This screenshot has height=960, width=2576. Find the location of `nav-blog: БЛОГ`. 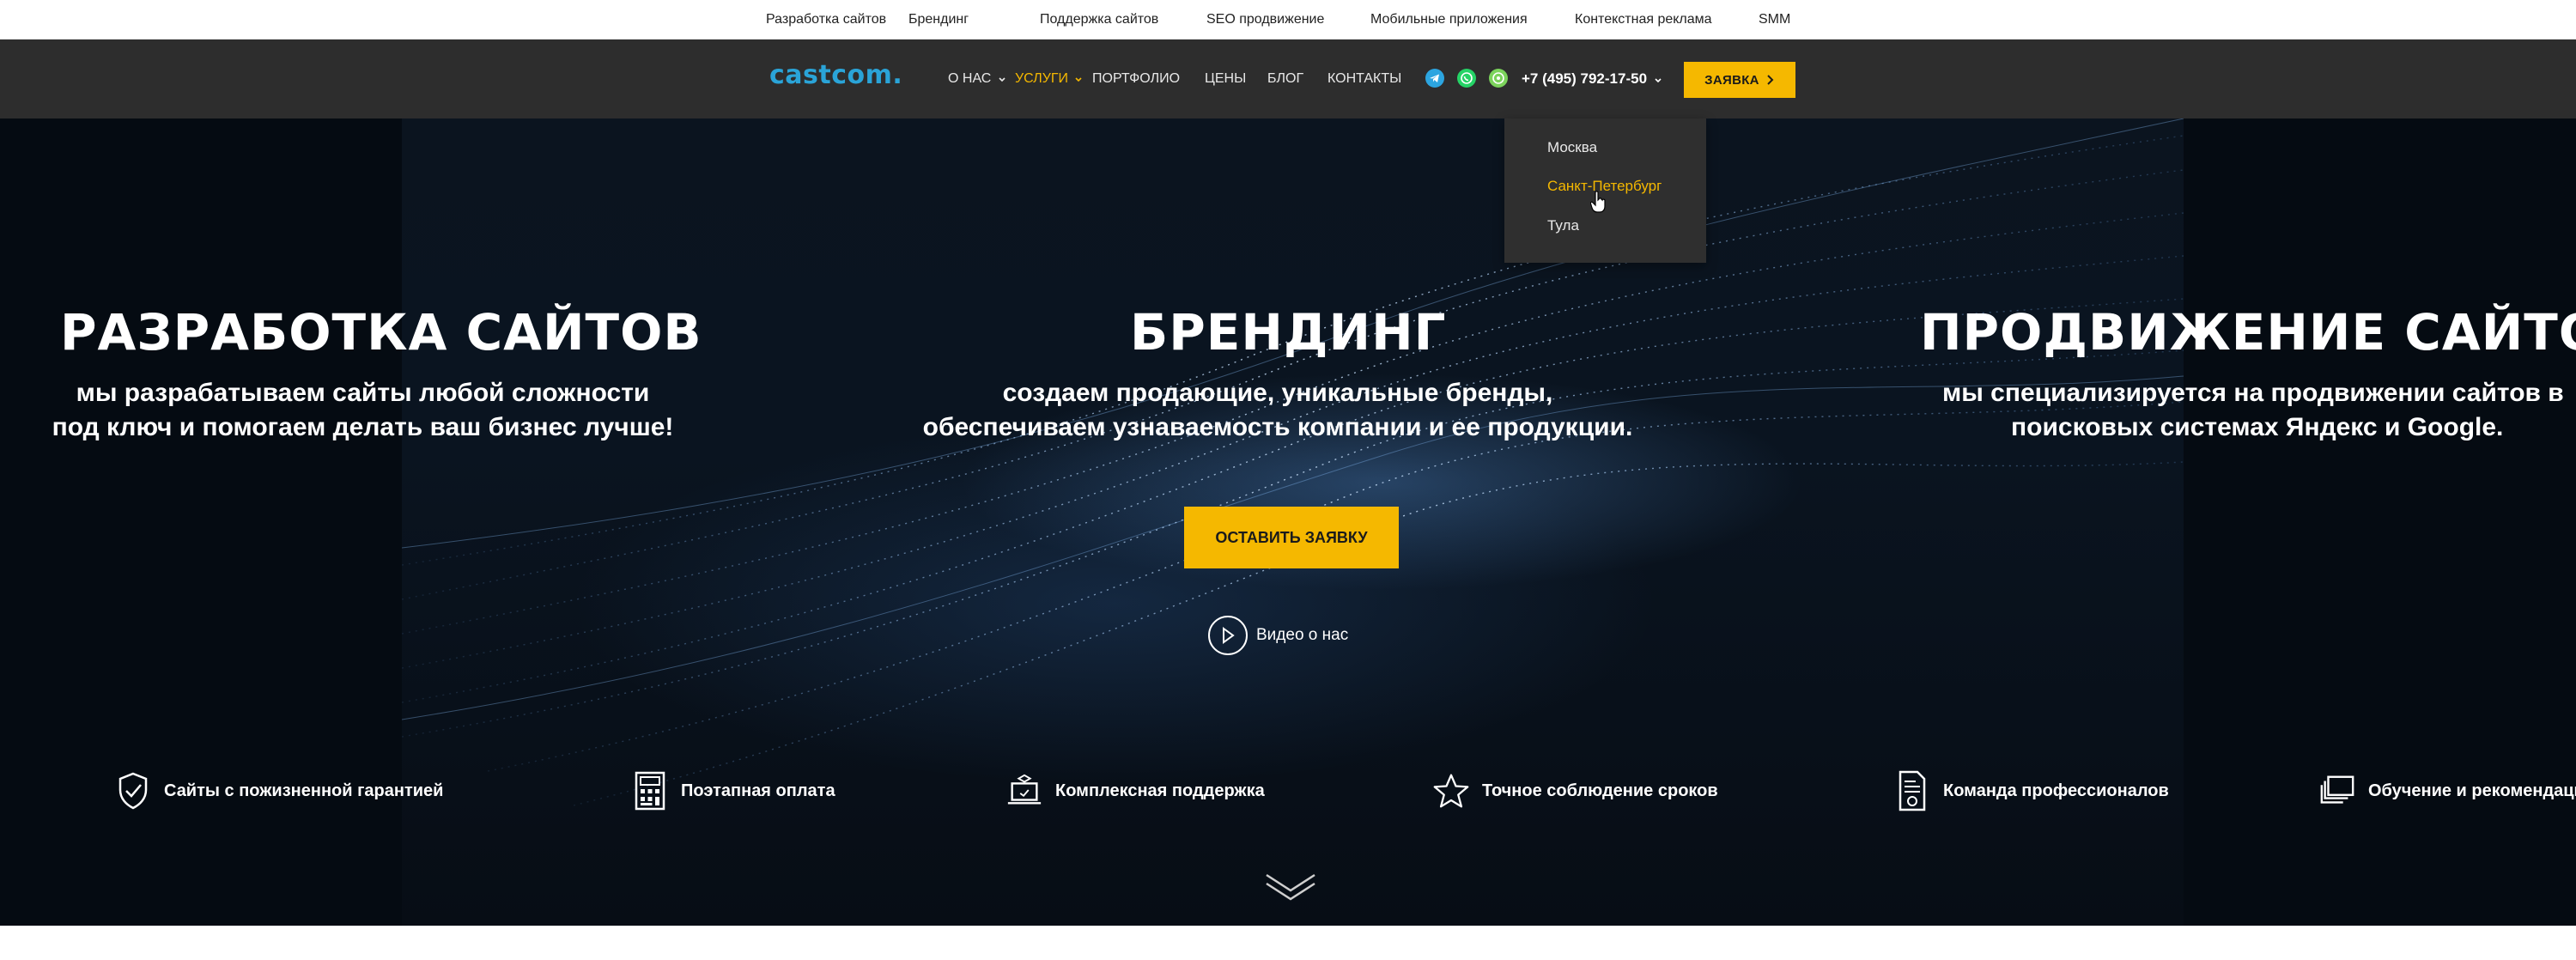

nav-blog: БЛОГ is located at coordinates (1285, 78).